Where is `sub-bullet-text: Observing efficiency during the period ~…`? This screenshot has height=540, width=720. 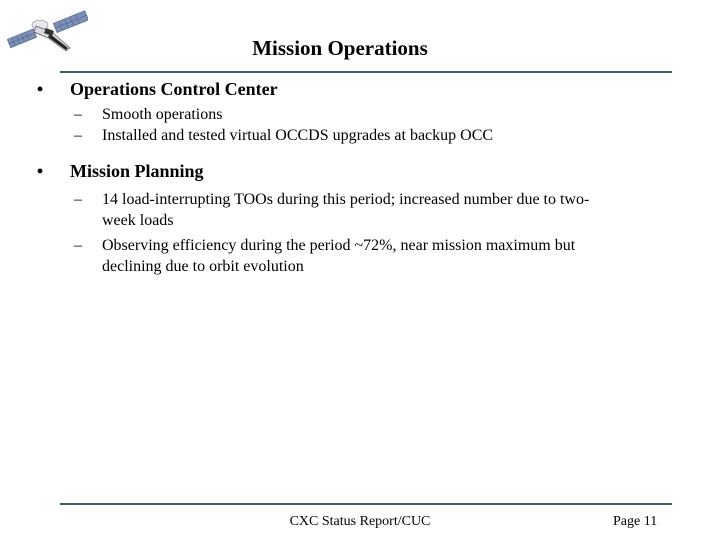
sub-bullet-text: Observing efficiency during the period ~… is located at coordinates (339, 256).